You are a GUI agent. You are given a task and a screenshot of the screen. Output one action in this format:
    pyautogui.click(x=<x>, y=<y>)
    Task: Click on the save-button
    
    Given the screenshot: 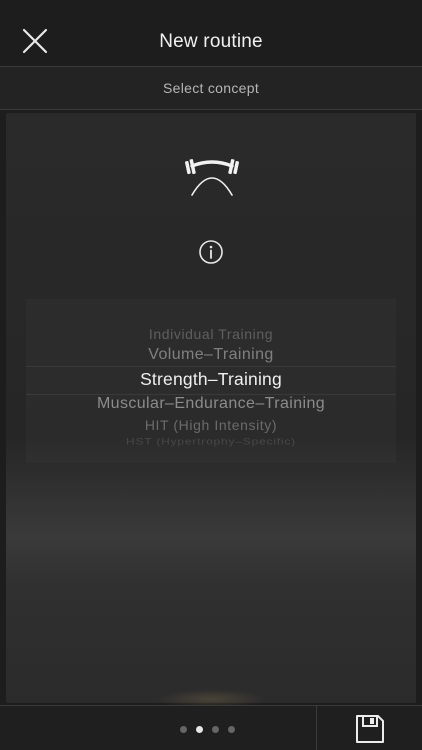 What is the action you would take?
    pyautogui.click(x=369, y=728)
    